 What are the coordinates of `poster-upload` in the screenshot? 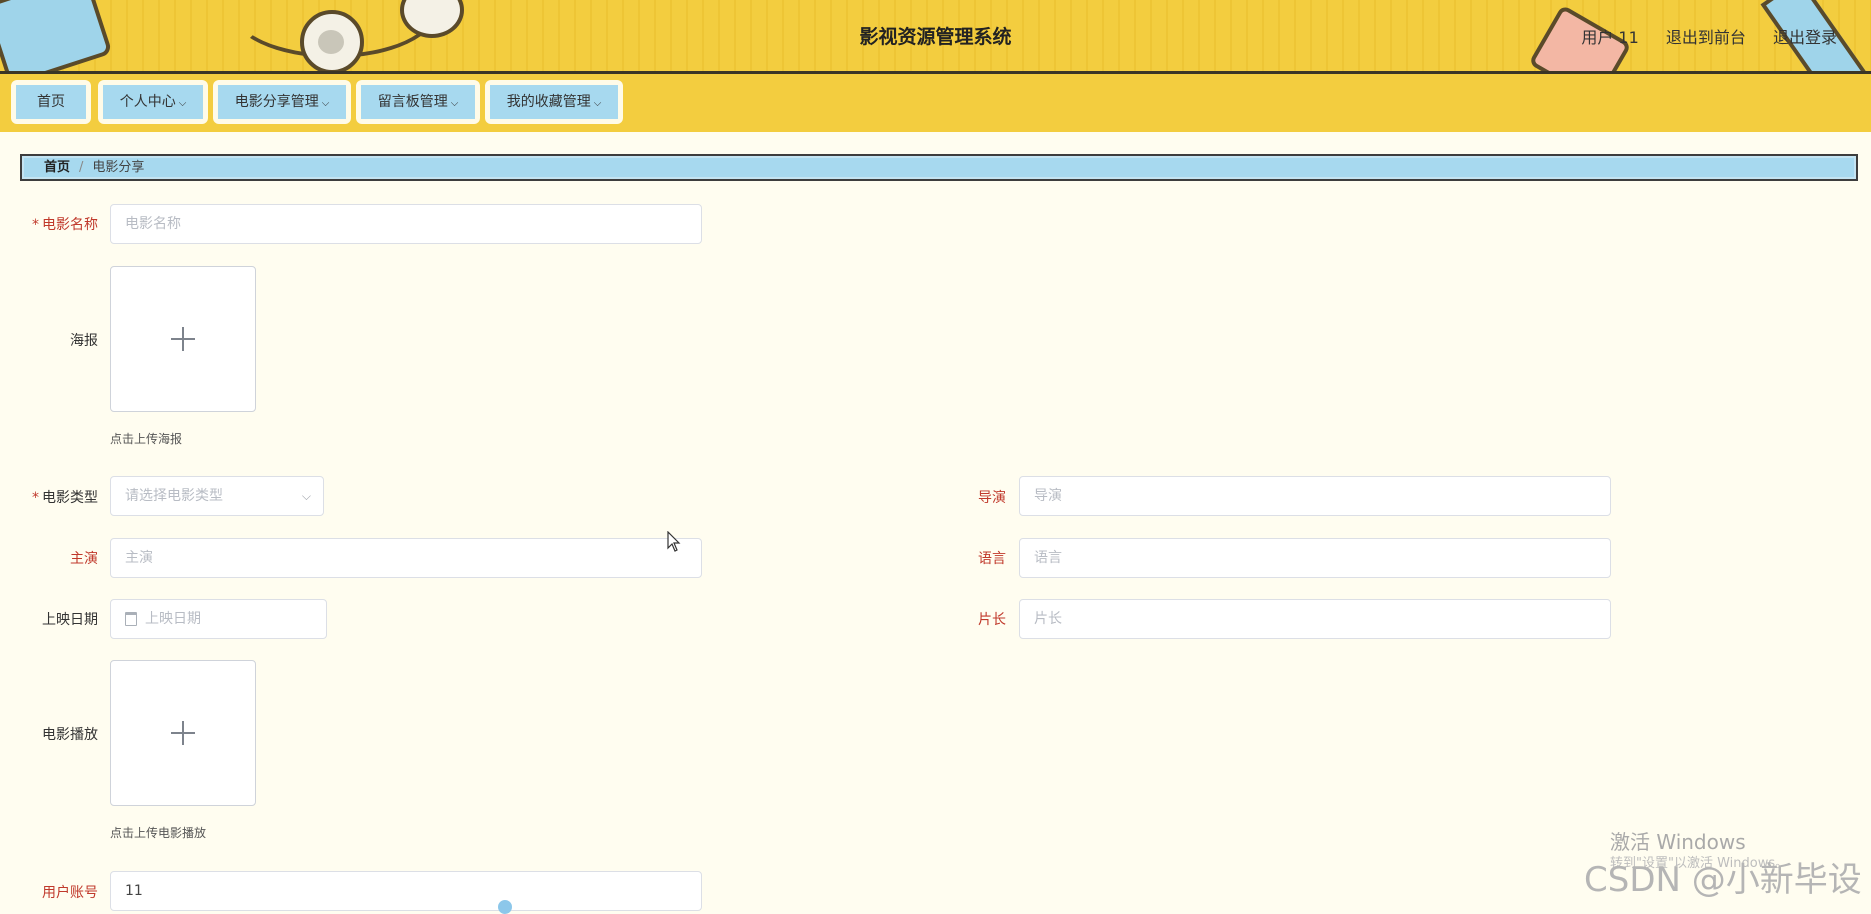 It's located at (183, 339).